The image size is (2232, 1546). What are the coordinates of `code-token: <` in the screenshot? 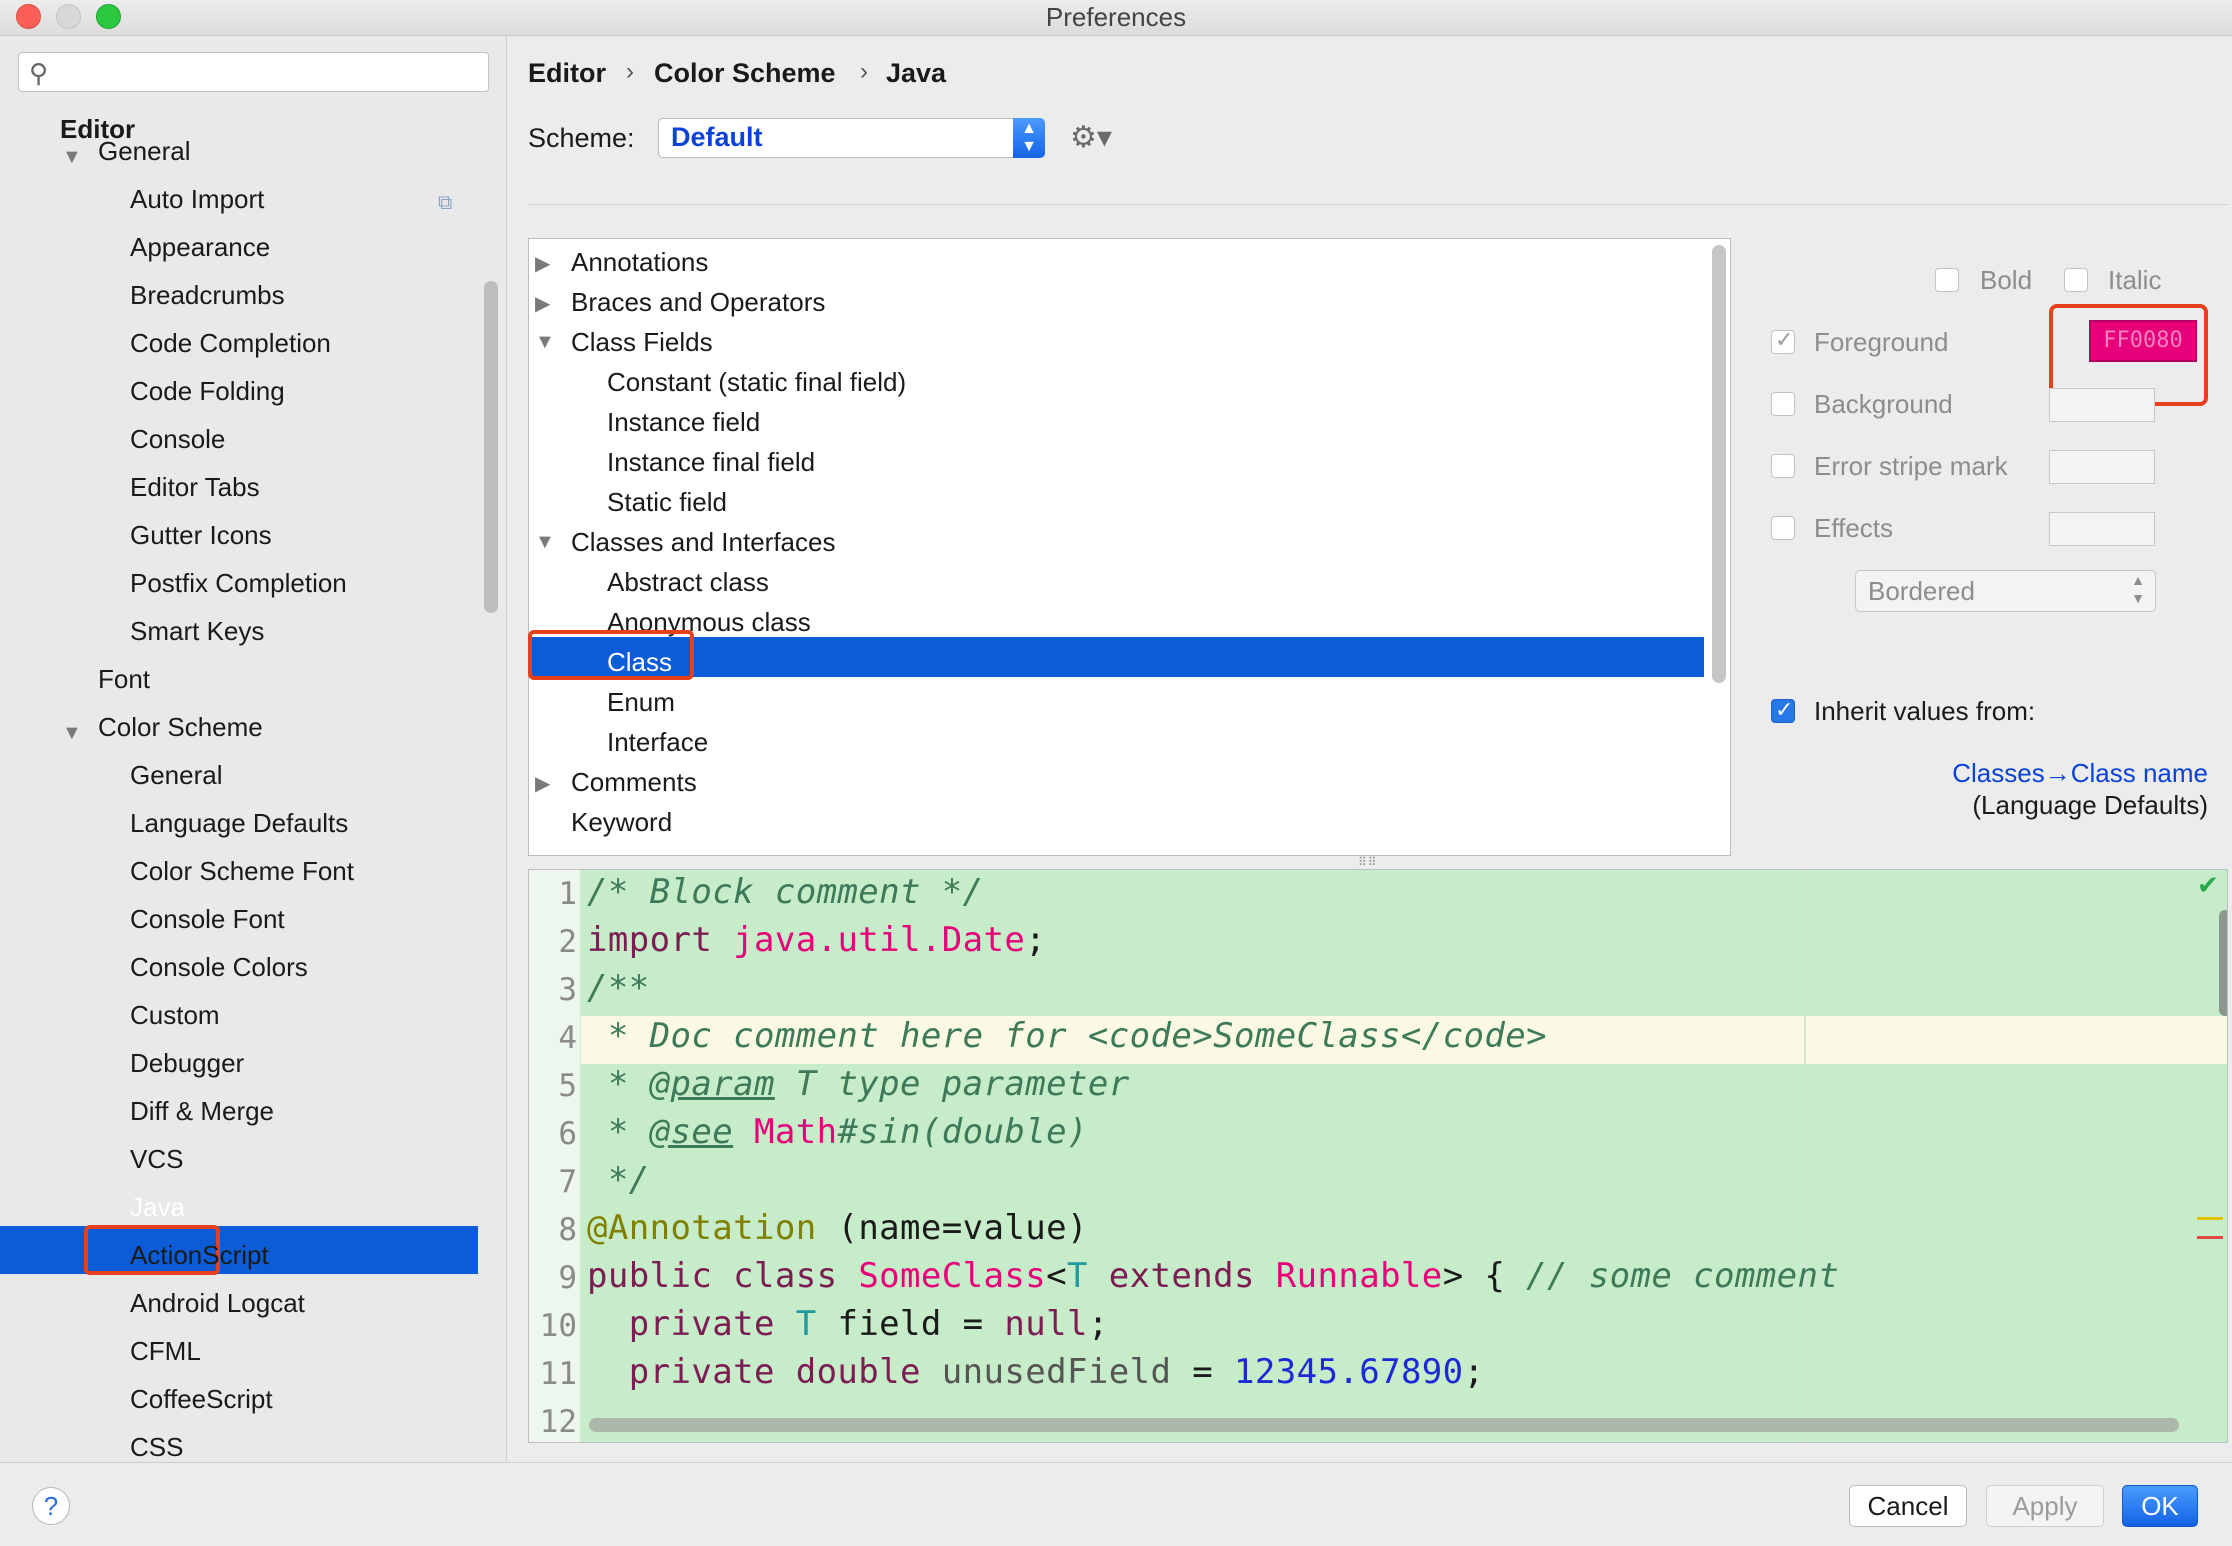 It's located at (1057, 1276).